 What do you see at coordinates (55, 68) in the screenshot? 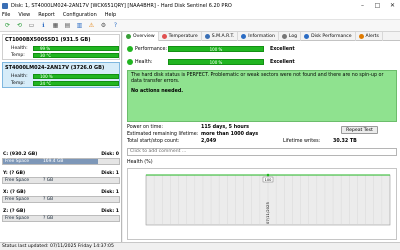
I see `disk-name: ST4000LM024-2AN17V (3726.0 GB)` at bounding box center [55, 68].